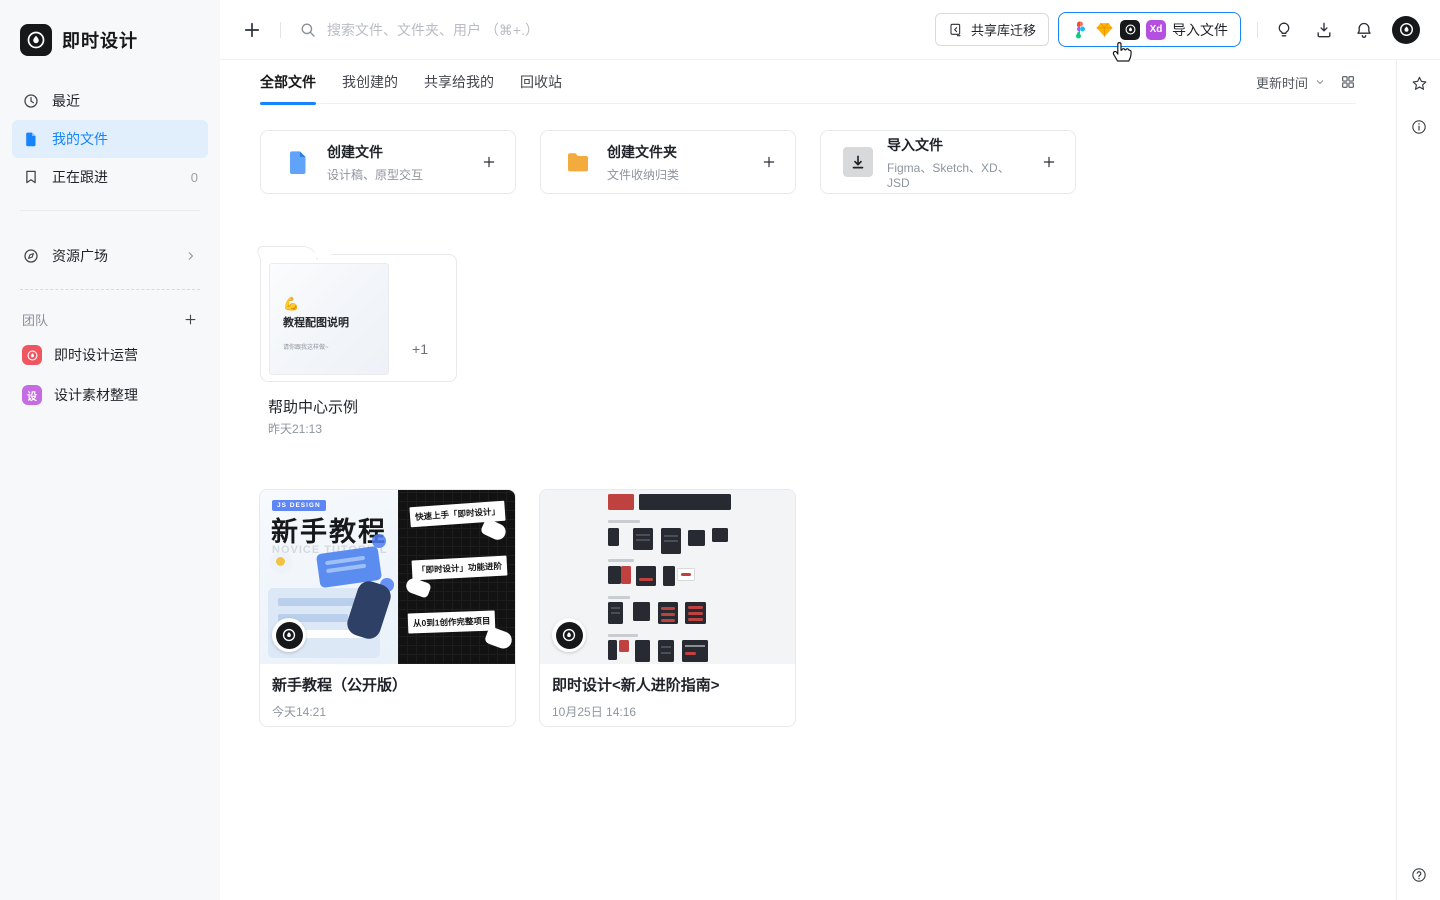 This screenshot has width=1440, height=900. I want to click on sidebar-divider-dashed, so click(110, 289).